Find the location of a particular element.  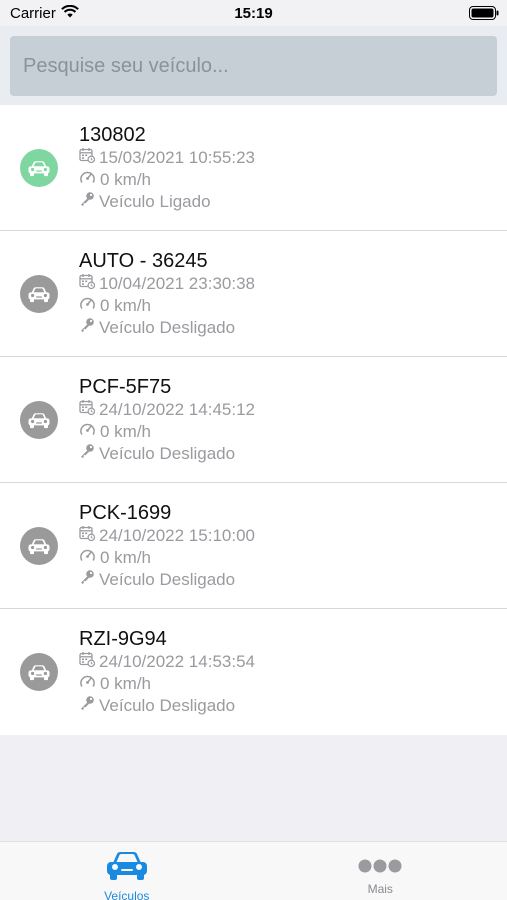

vehicle-datetime: 24/10/2022 14:45:12 is located at coordinates (177, 409).